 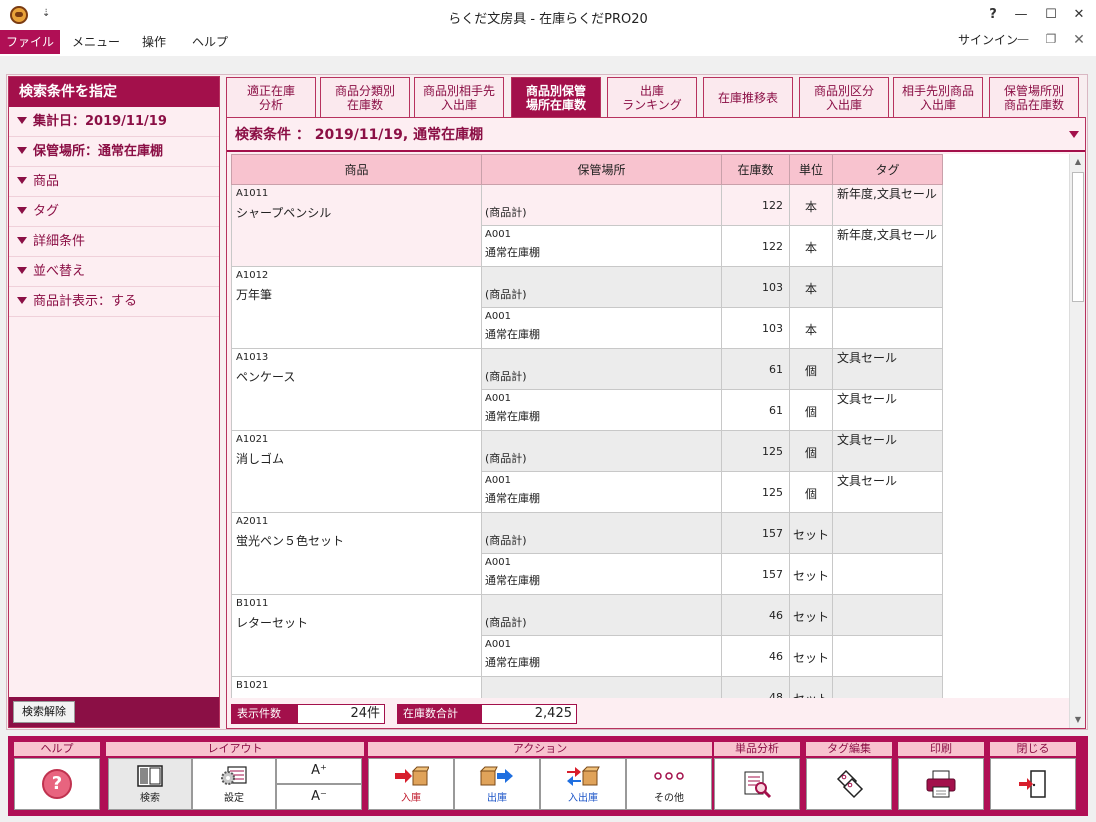 What do you see at coordinates (993, 15) in the screenshot?
I see `window-help-button: ?` at bounding box center [993, 15].